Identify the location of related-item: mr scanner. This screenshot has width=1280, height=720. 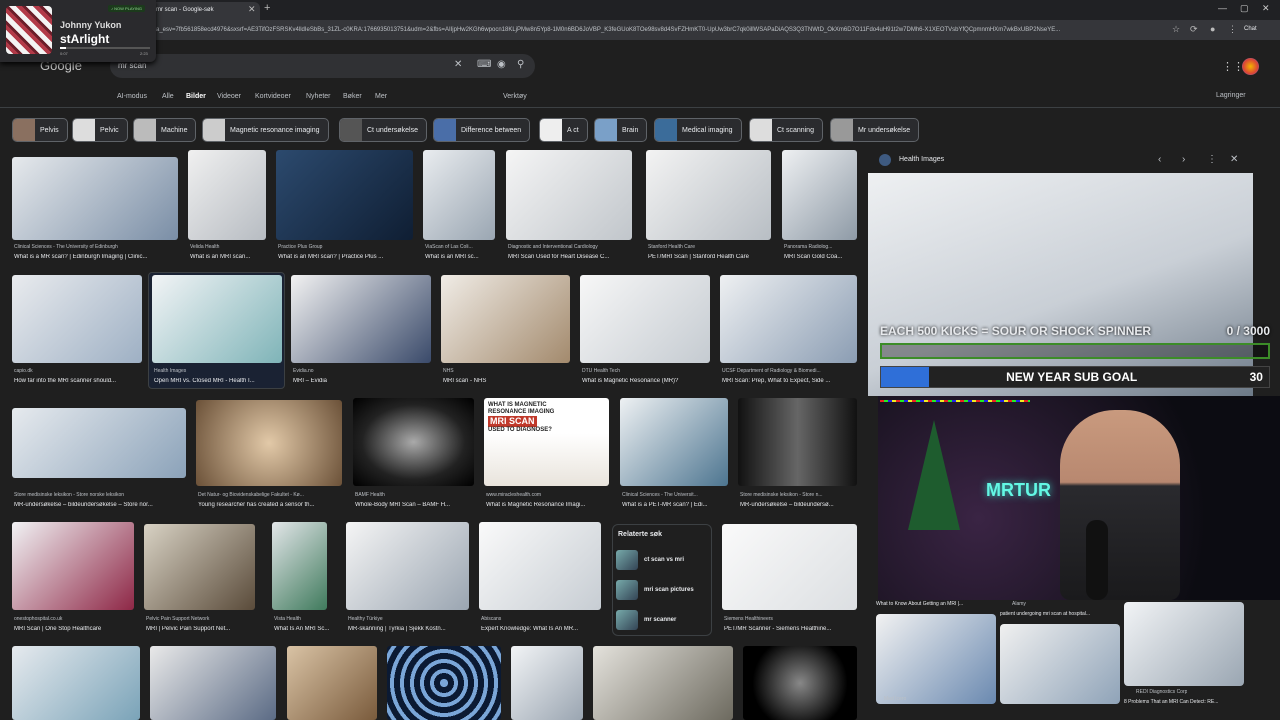
(646, 620).